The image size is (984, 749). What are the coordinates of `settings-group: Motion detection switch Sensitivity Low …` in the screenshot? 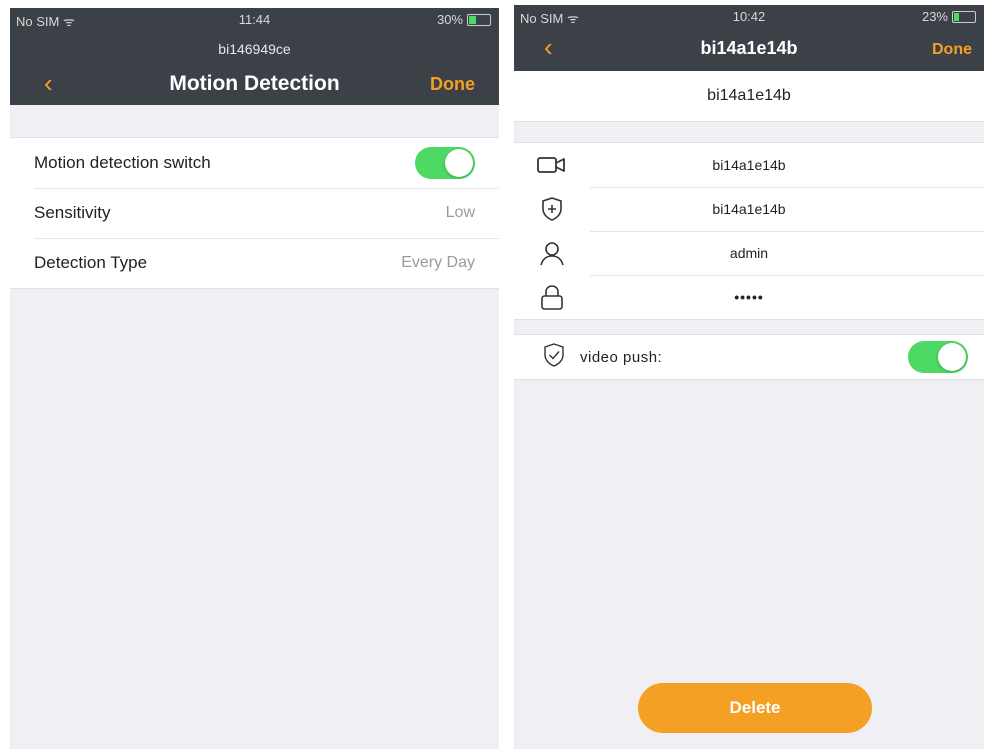 It's located at (254, 213).